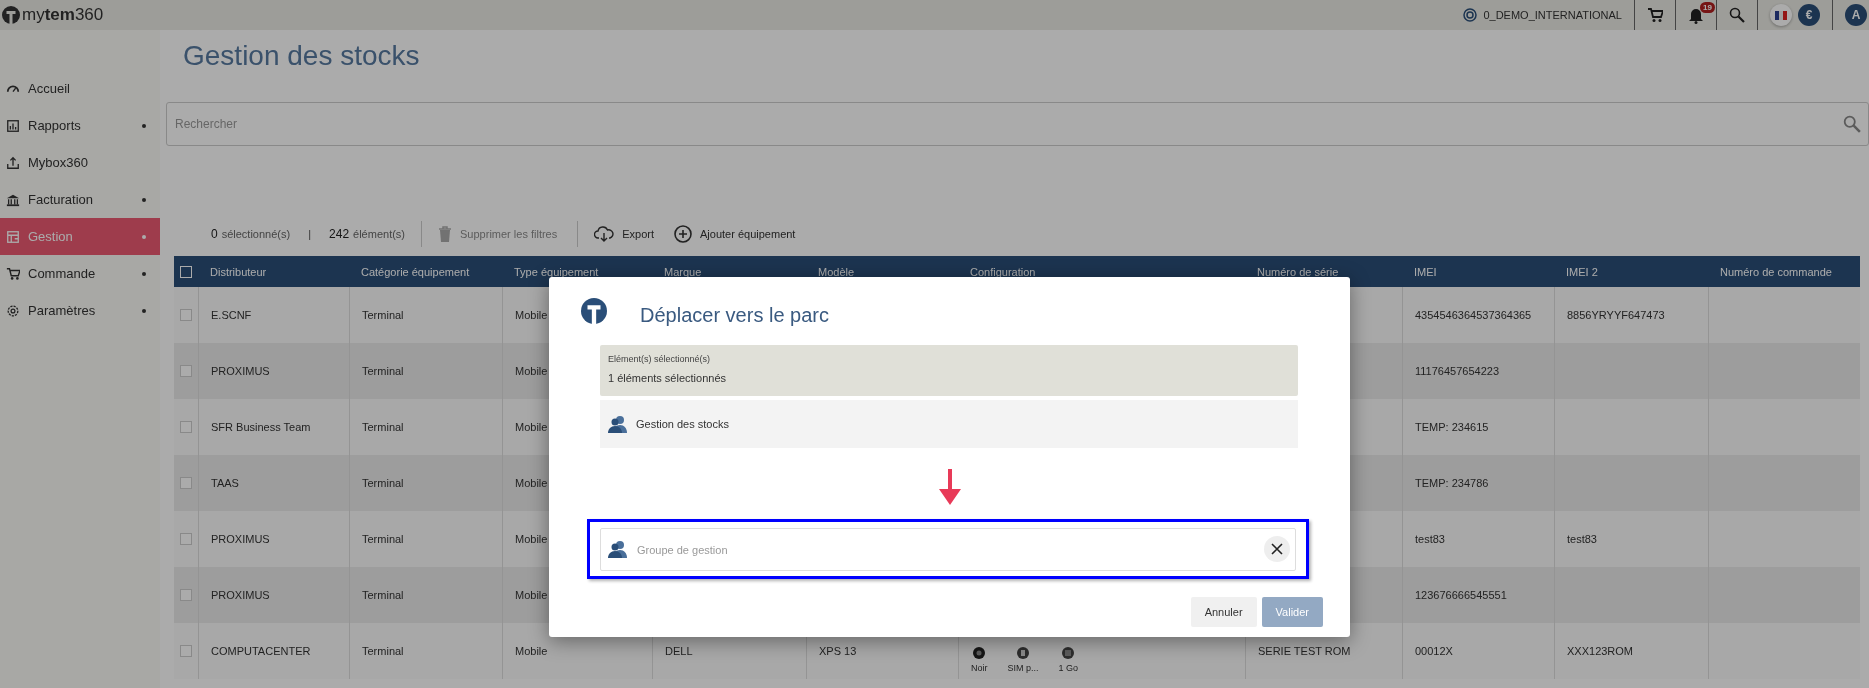 This screenshot has width=1869, height=688. I want to click on upload-tray-icon, so click(13, 162).